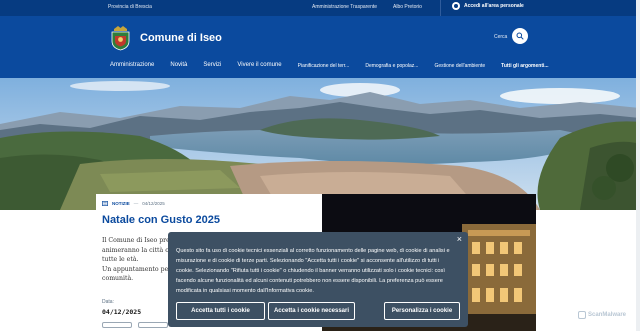 The width and height of the screenshot is (640, 331). I want to click on watermark: ScanMalware, so click(602, 315).